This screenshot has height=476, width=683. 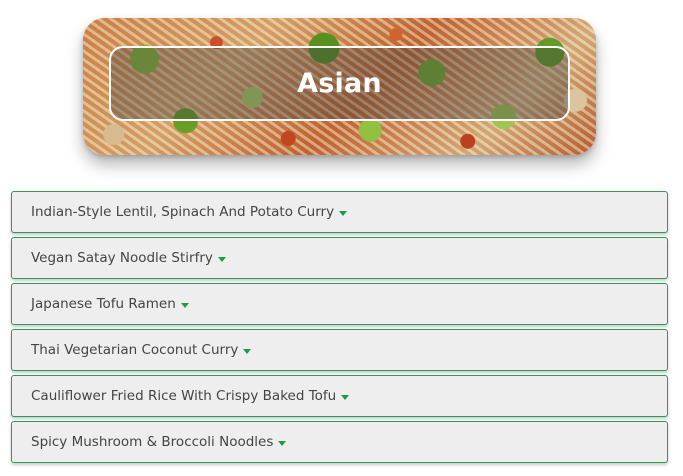 I want to click on recipe-label: Spicy Mushroom & Broccoli Noodles, so click(x=152, y=442).